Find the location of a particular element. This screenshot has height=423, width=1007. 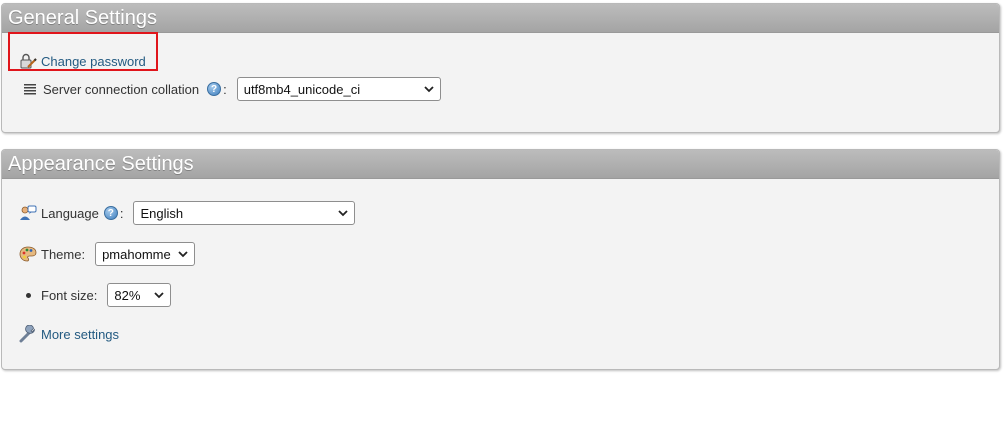

more-settings-row: More settings is located at coordinates (69, 334).